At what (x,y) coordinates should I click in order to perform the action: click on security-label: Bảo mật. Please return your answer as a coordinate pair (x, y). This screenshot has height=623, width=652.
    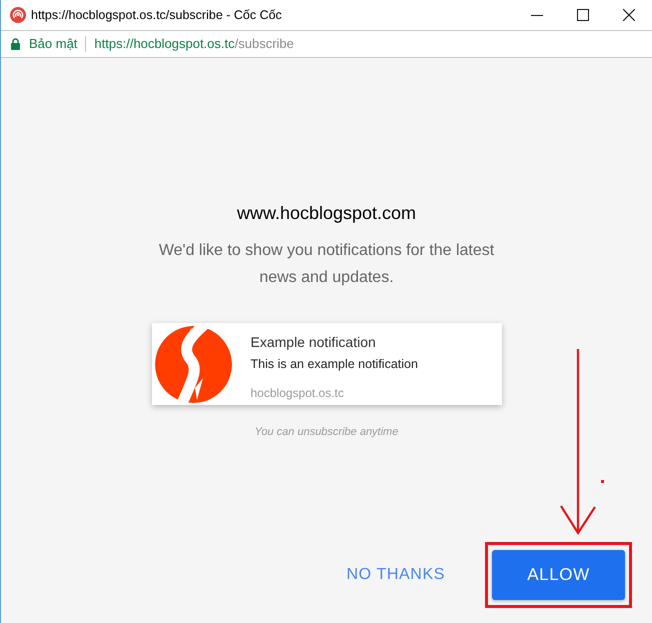
    Looking at the image, I should click on (53, 44).